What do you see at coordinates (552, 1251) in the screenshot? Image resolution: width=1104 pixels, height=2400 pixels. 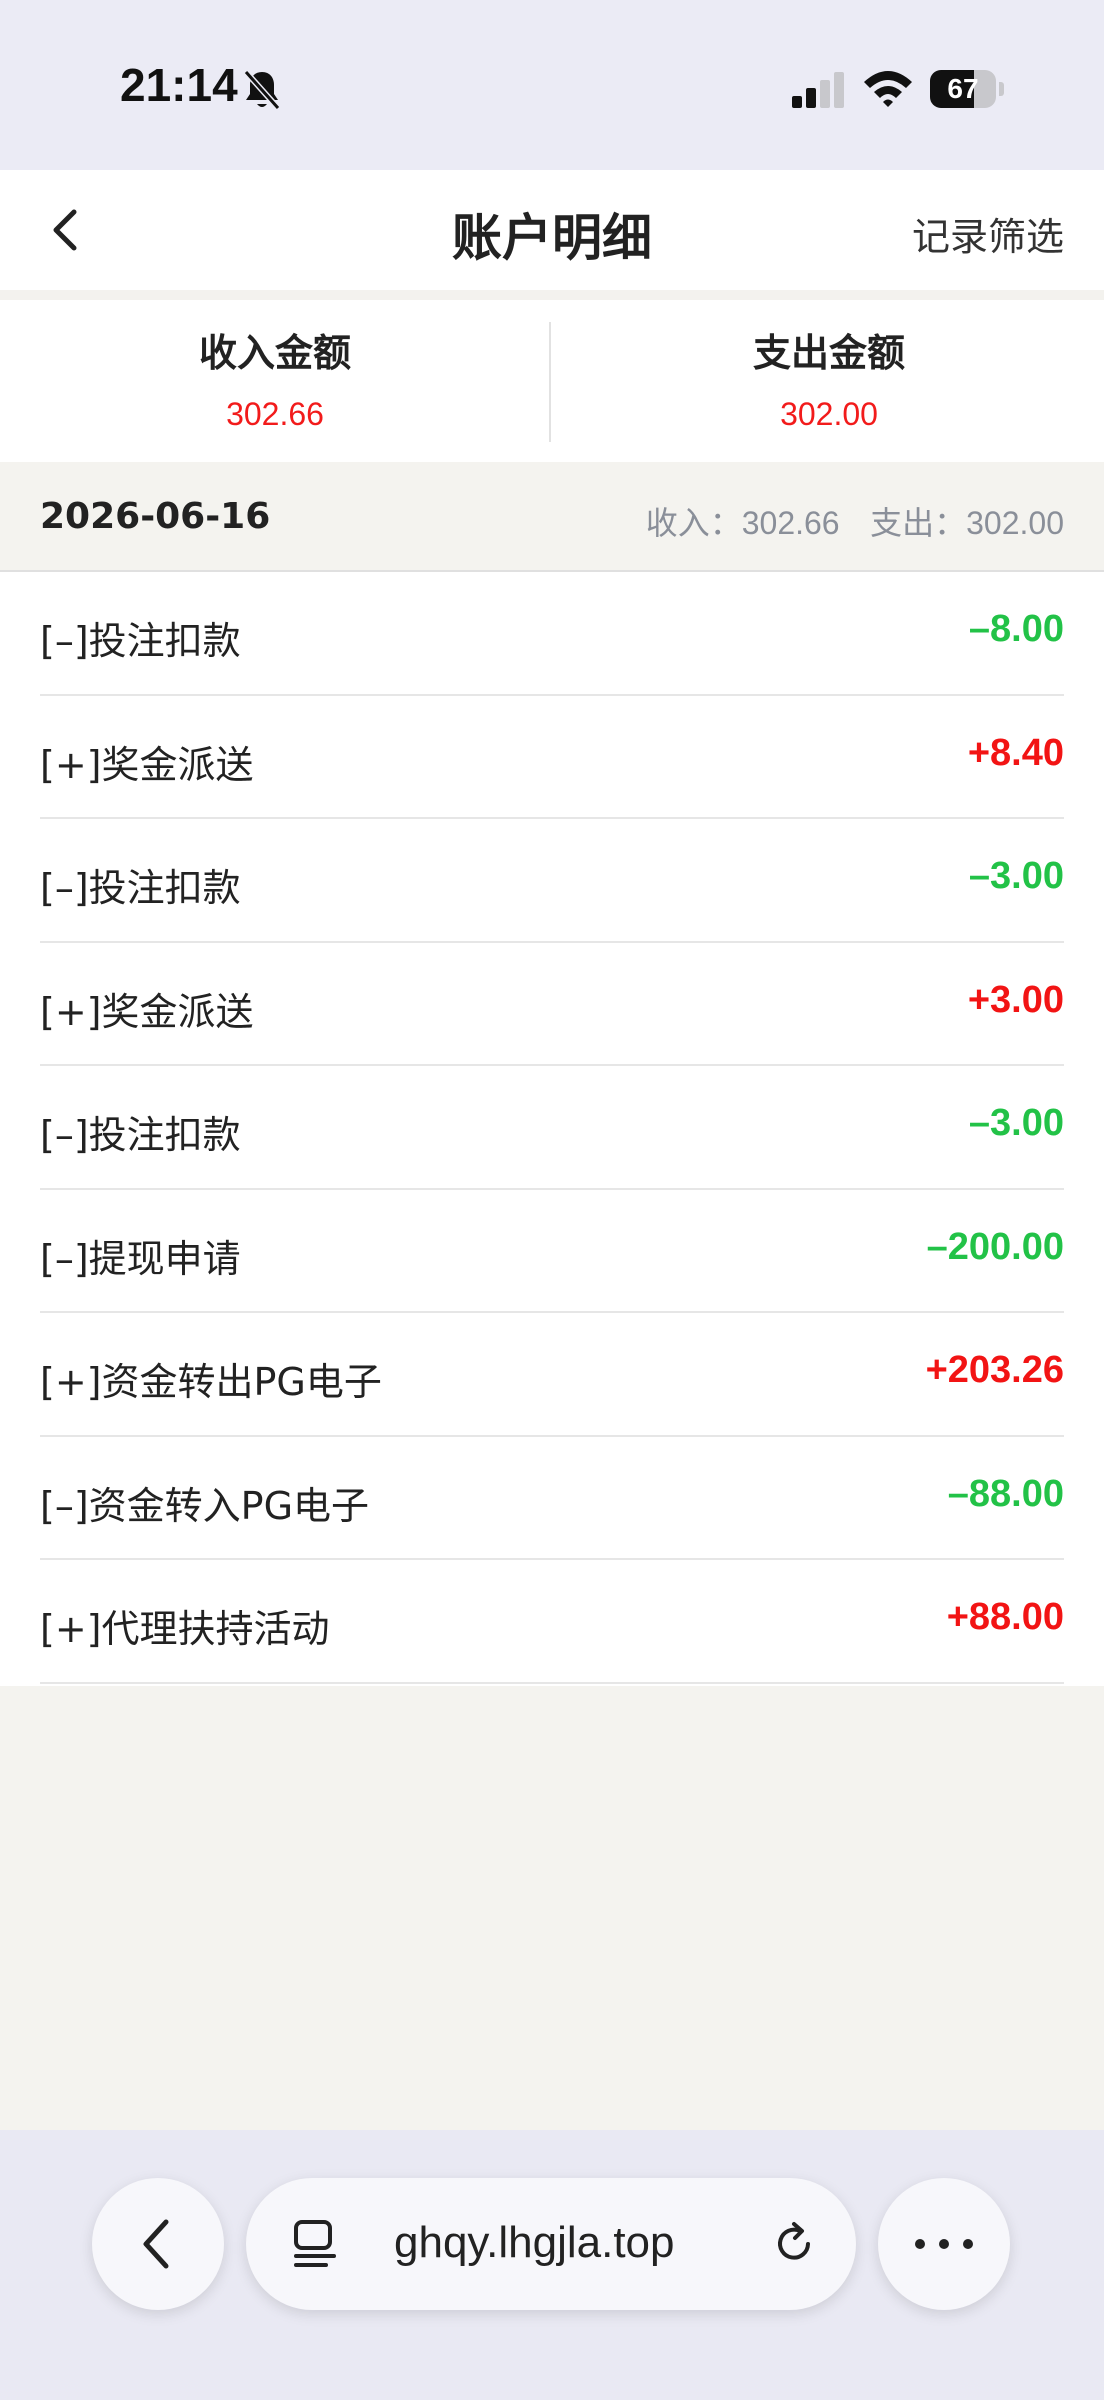 I see `transaction-row: [–]提现申请 –200.00` at bounding box center [552, 1251].